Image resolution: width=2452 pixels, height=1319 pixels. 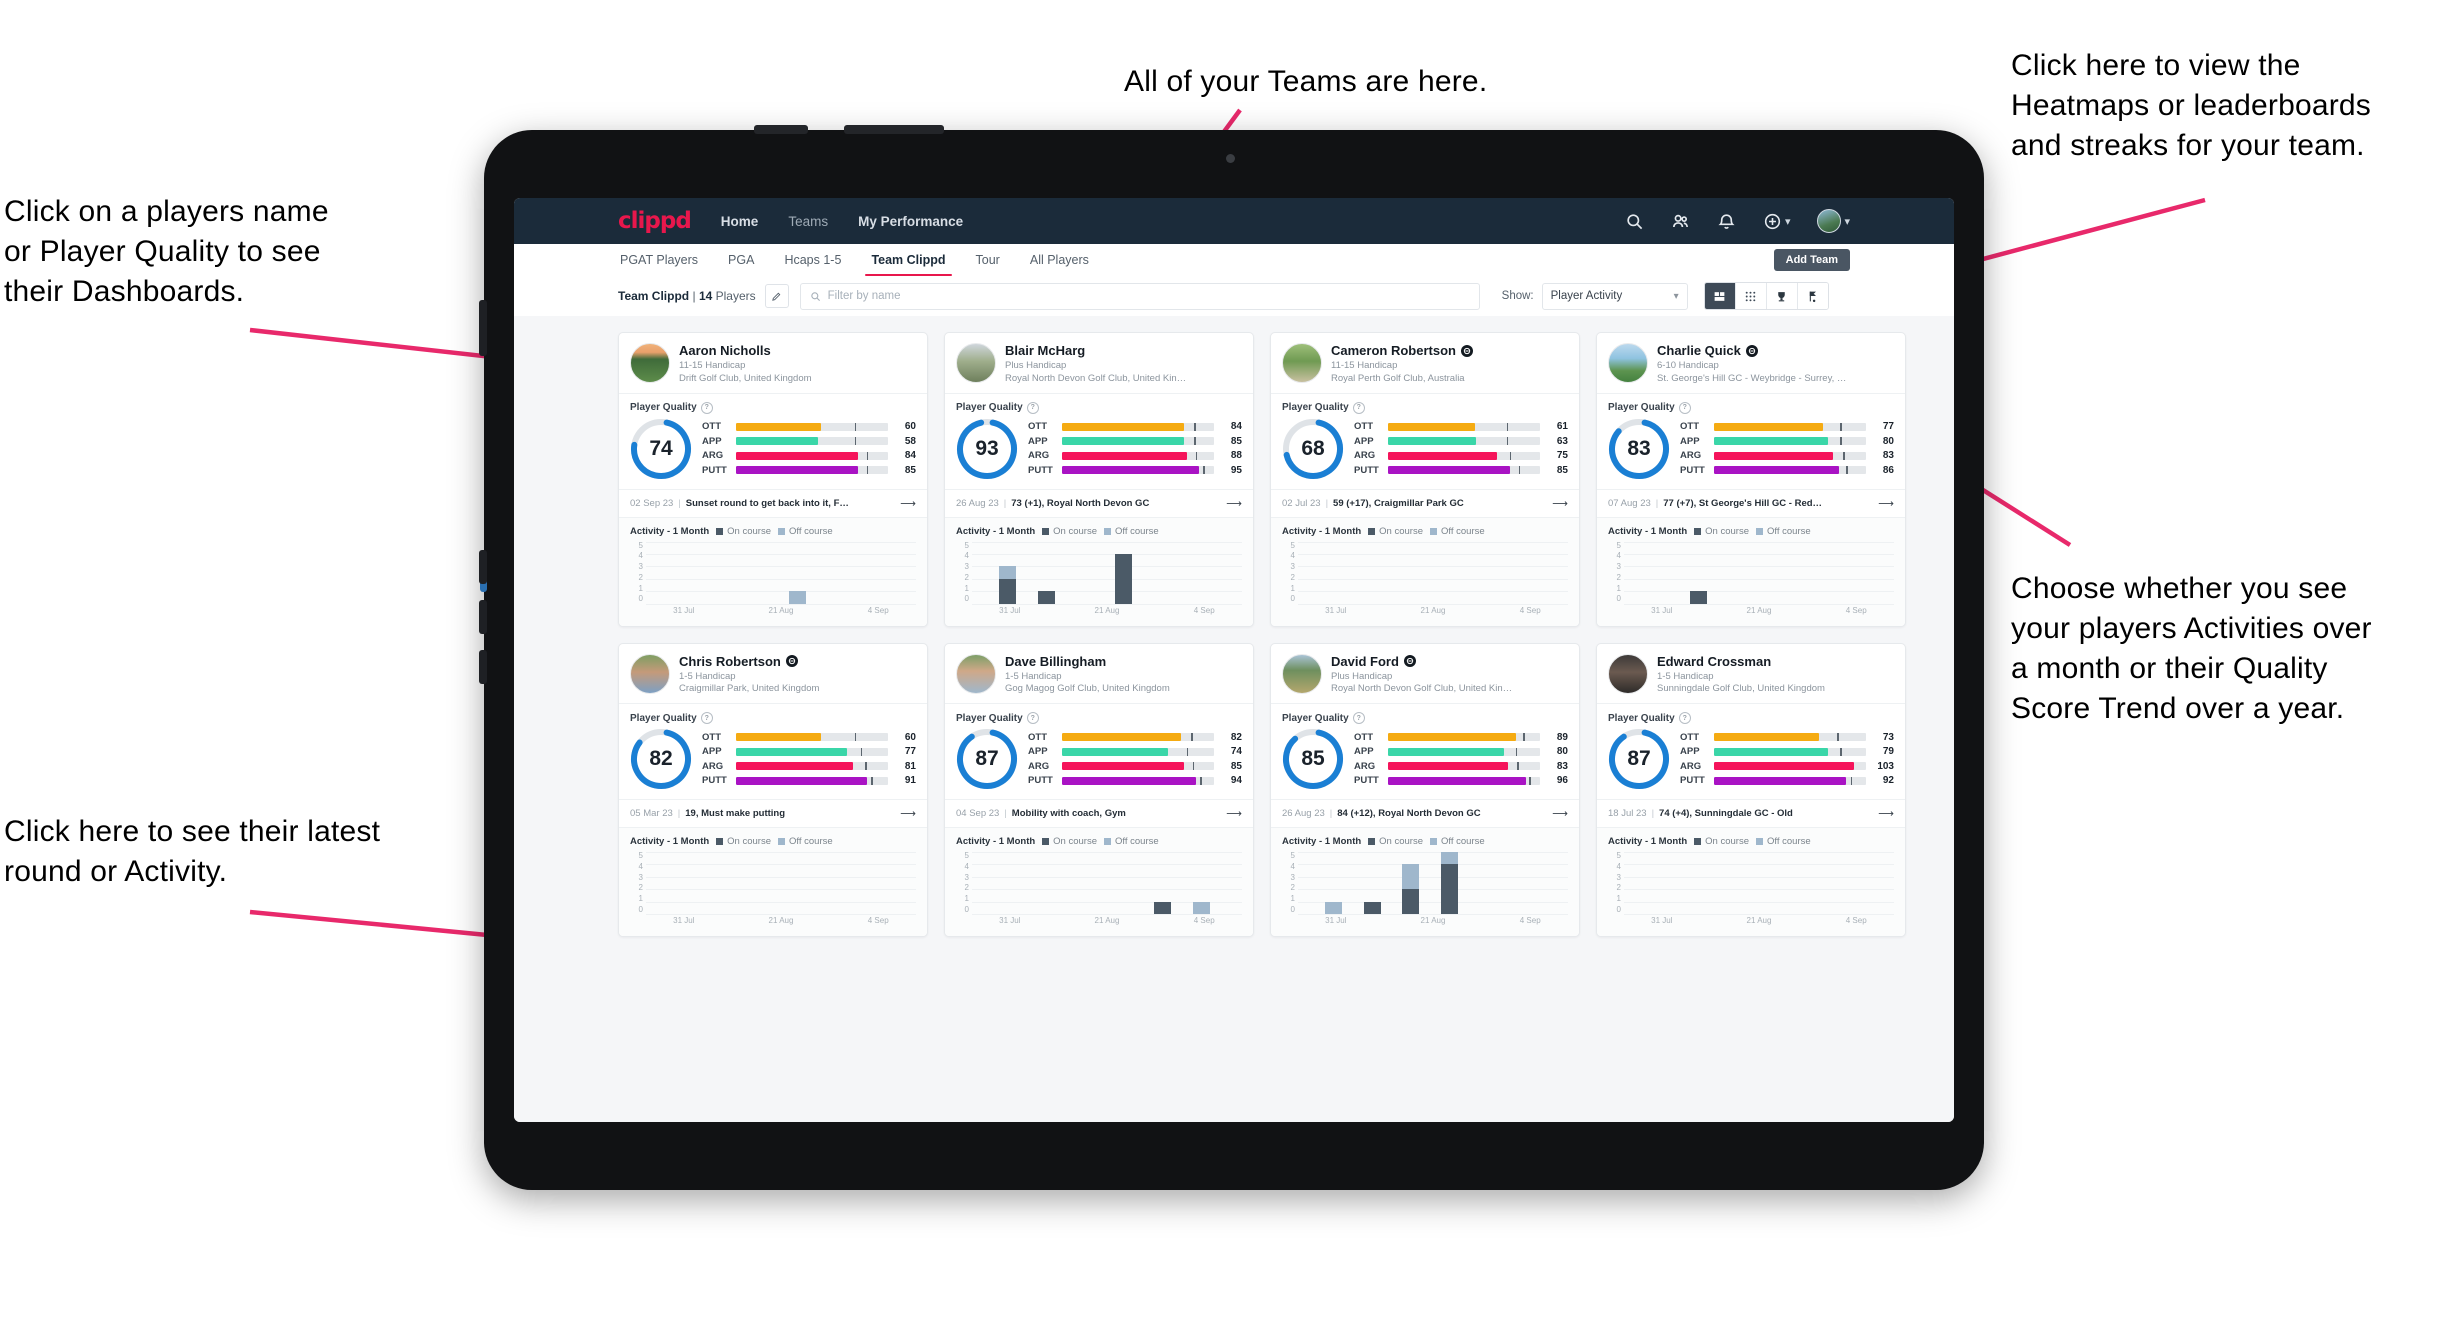 I want to click on player-name: Charlie Quick, so click(x=1775, y=350).